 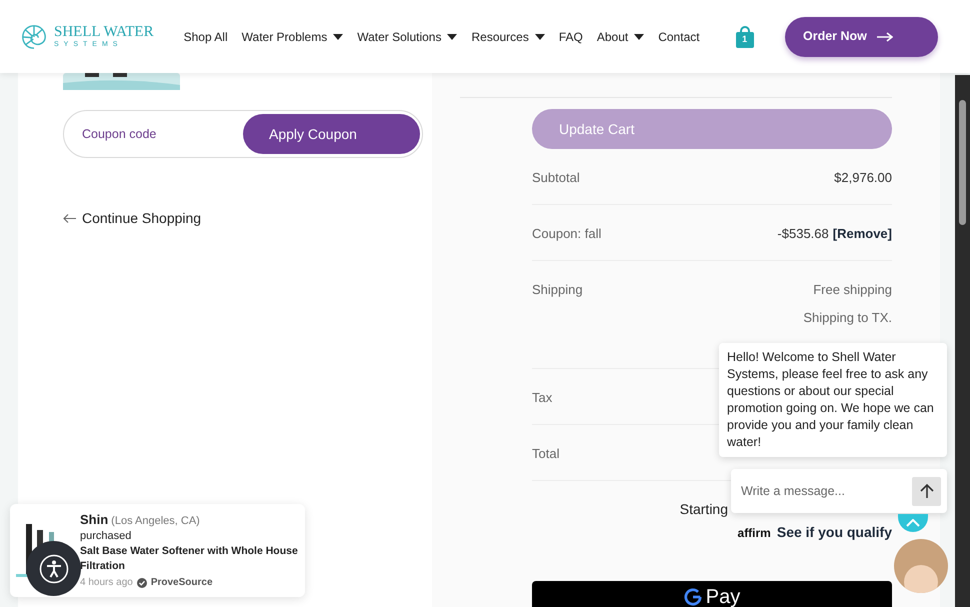 I want to click on chevron-up-icon, so click(x=913, y=523).